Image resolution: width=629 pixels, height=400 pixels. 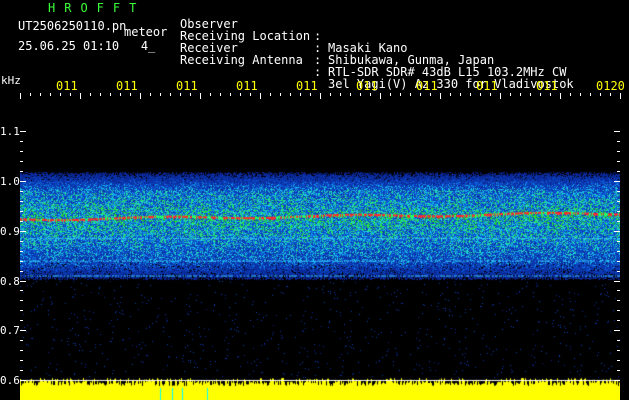 I want to click on info-row-observer: Observer : Masaki Kano, so click(x=293, y=30).